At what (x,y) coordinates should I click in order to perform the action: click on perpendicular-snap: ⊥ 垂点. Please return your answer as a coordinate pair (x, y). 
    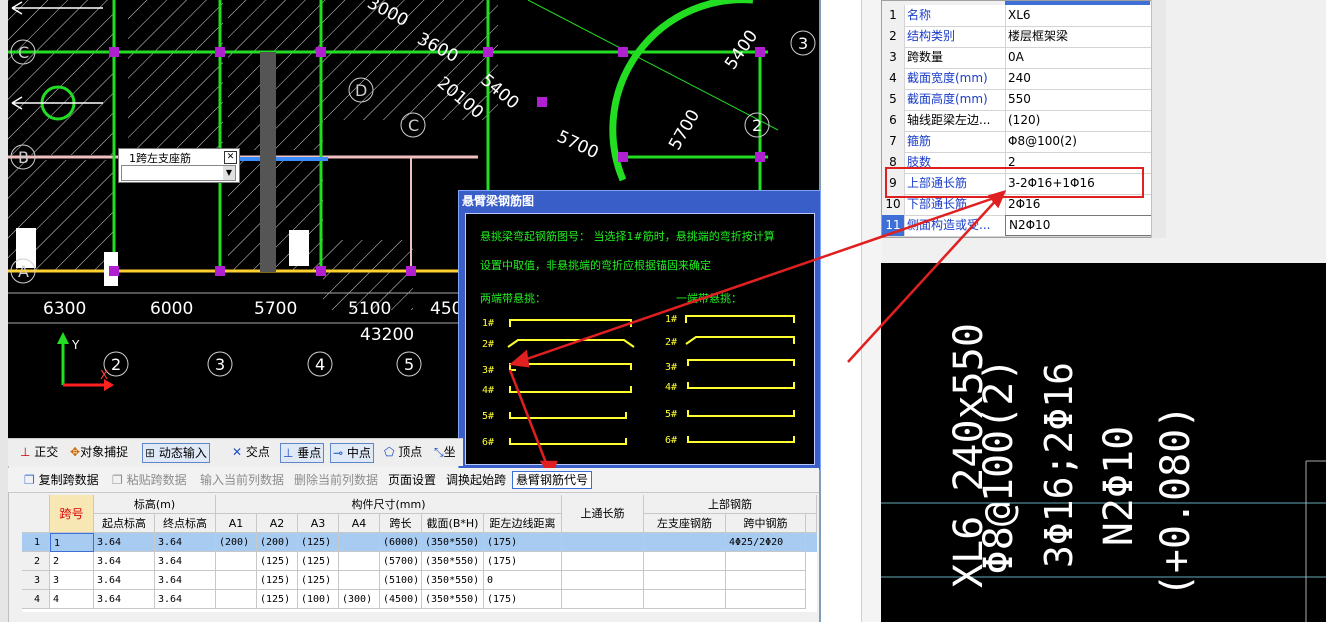
    Looking at the image, I should click on (302, 453).